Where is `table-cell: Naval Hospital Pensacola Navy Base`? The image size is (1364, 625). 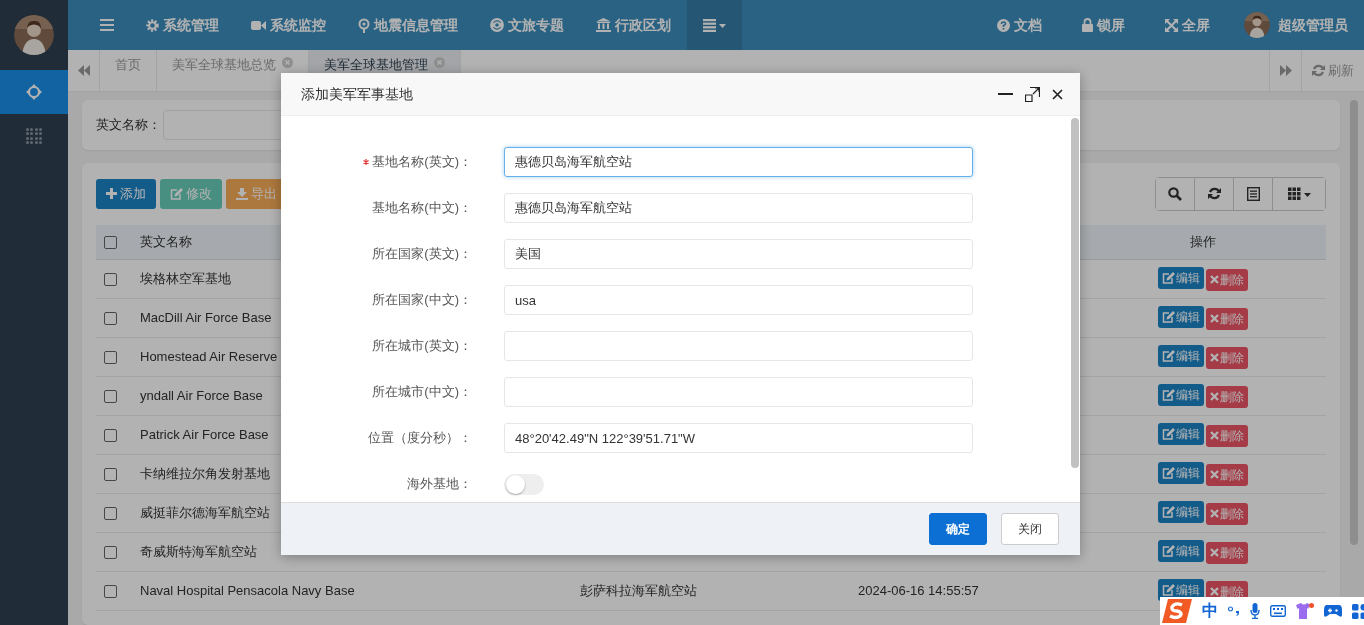 table-cell: Naval Hospital Pensacola Navy Base is located at coordinates (247, 591).